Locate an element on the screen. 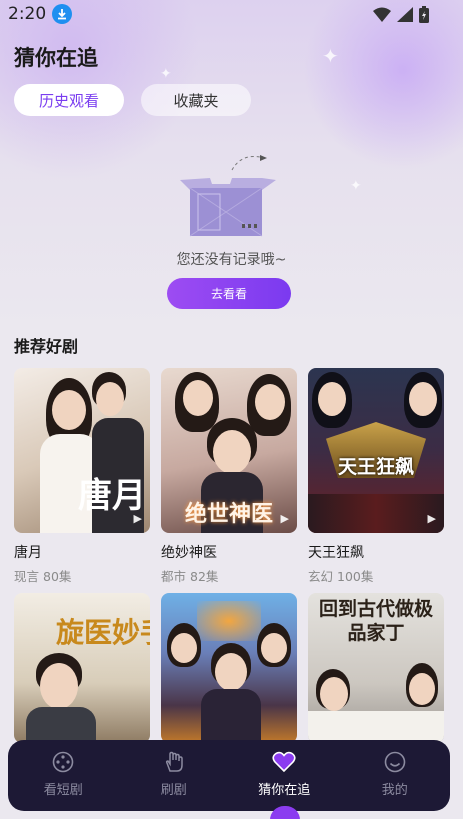 Image resolution: width=463 pixels, height=819 pixels. bottom-tab-bar: 看短剧 刷剧 猜你在追 我的 is located at coordinates (229, 775).